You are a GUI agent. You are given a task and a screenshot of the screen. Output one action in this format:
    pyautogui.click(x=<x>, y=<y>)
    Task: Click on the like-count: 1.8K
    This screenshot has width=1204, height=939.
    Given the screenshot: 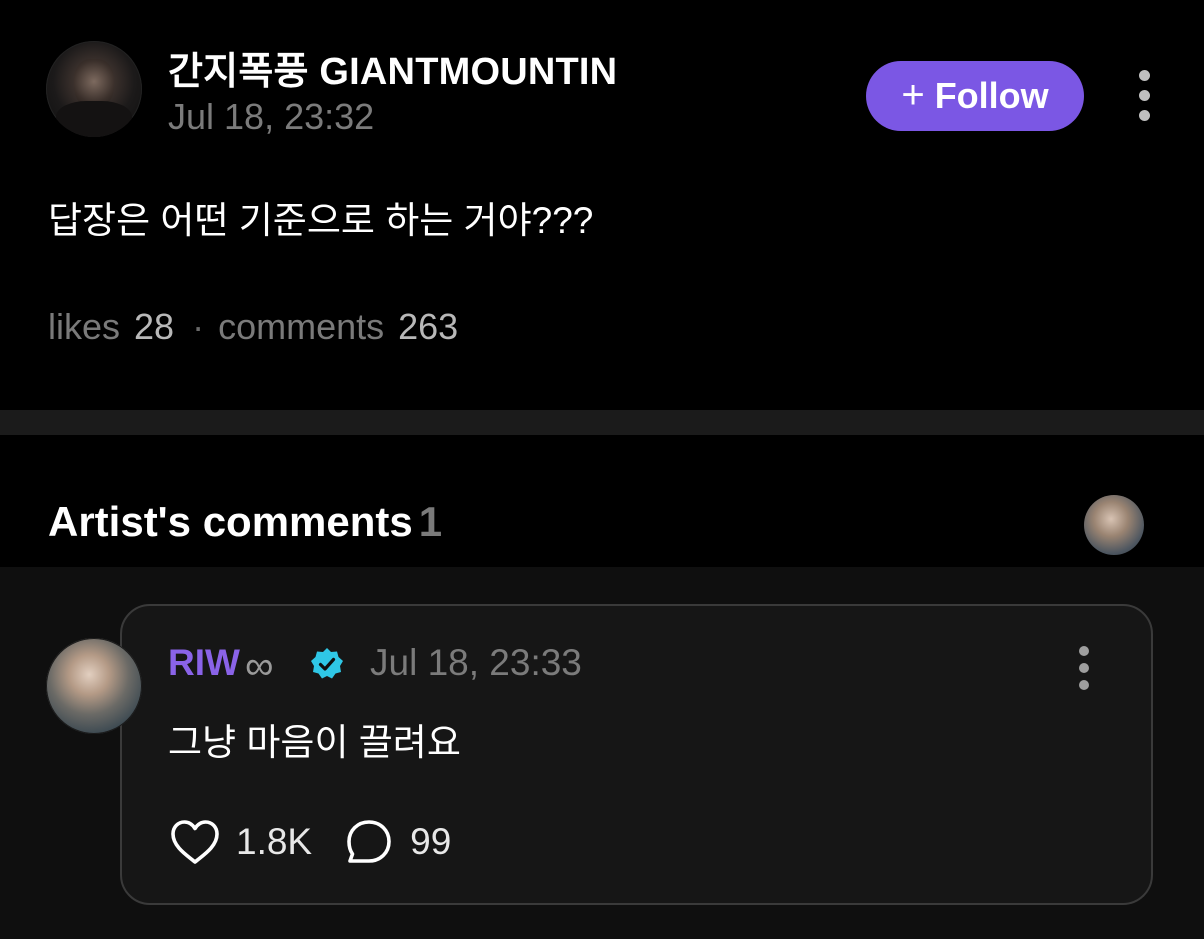 What is the action you would take?
    pyautogui.click(x=274, y=841)
    